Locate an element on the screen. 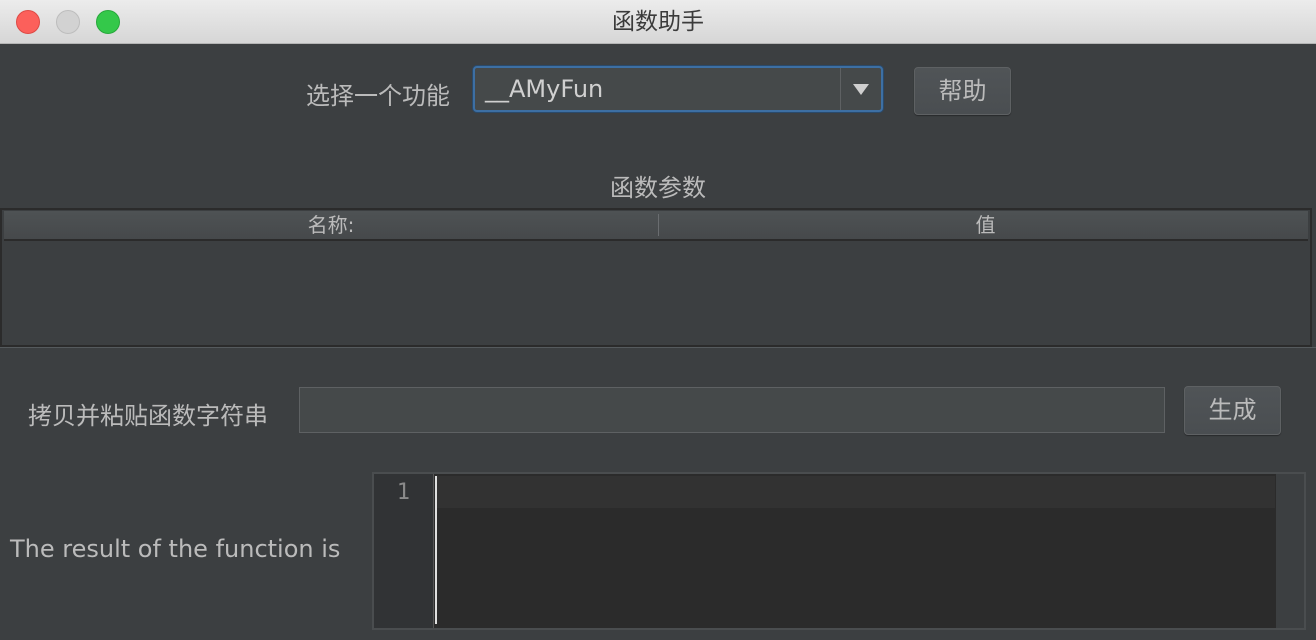 The image size is (1316, 640). line-number-gutter: 1 is located at coordinates (404, 551).